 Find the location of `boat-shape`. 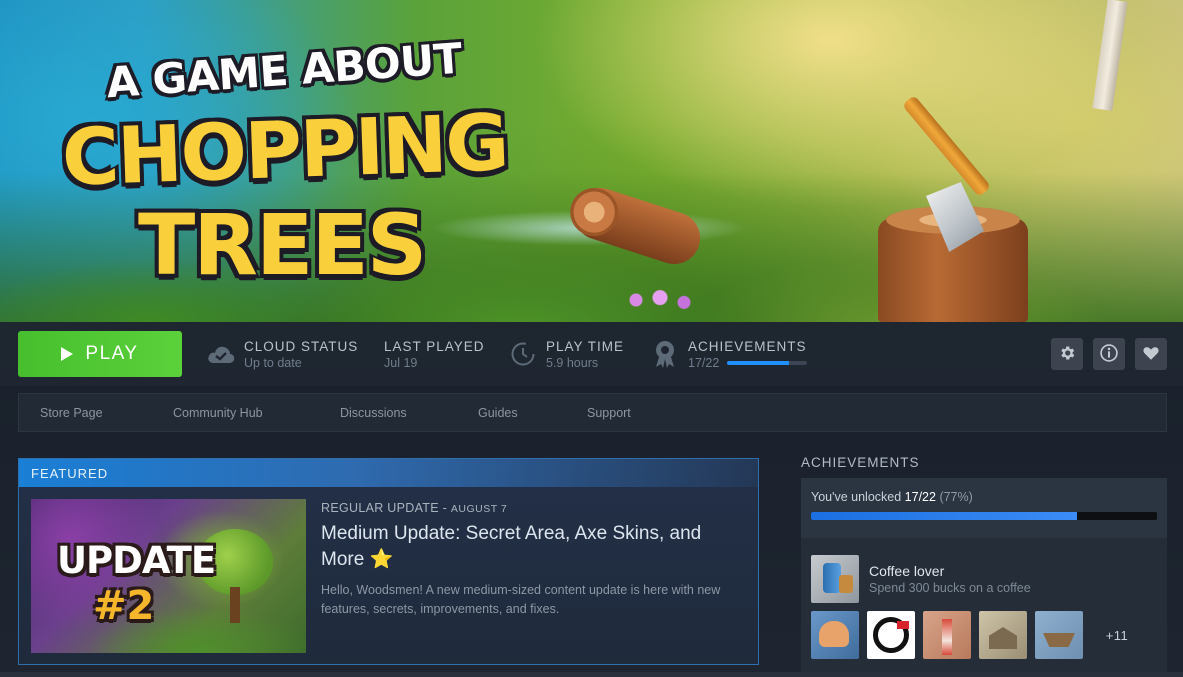

boat-shape is located at coordinates (1059, 640).